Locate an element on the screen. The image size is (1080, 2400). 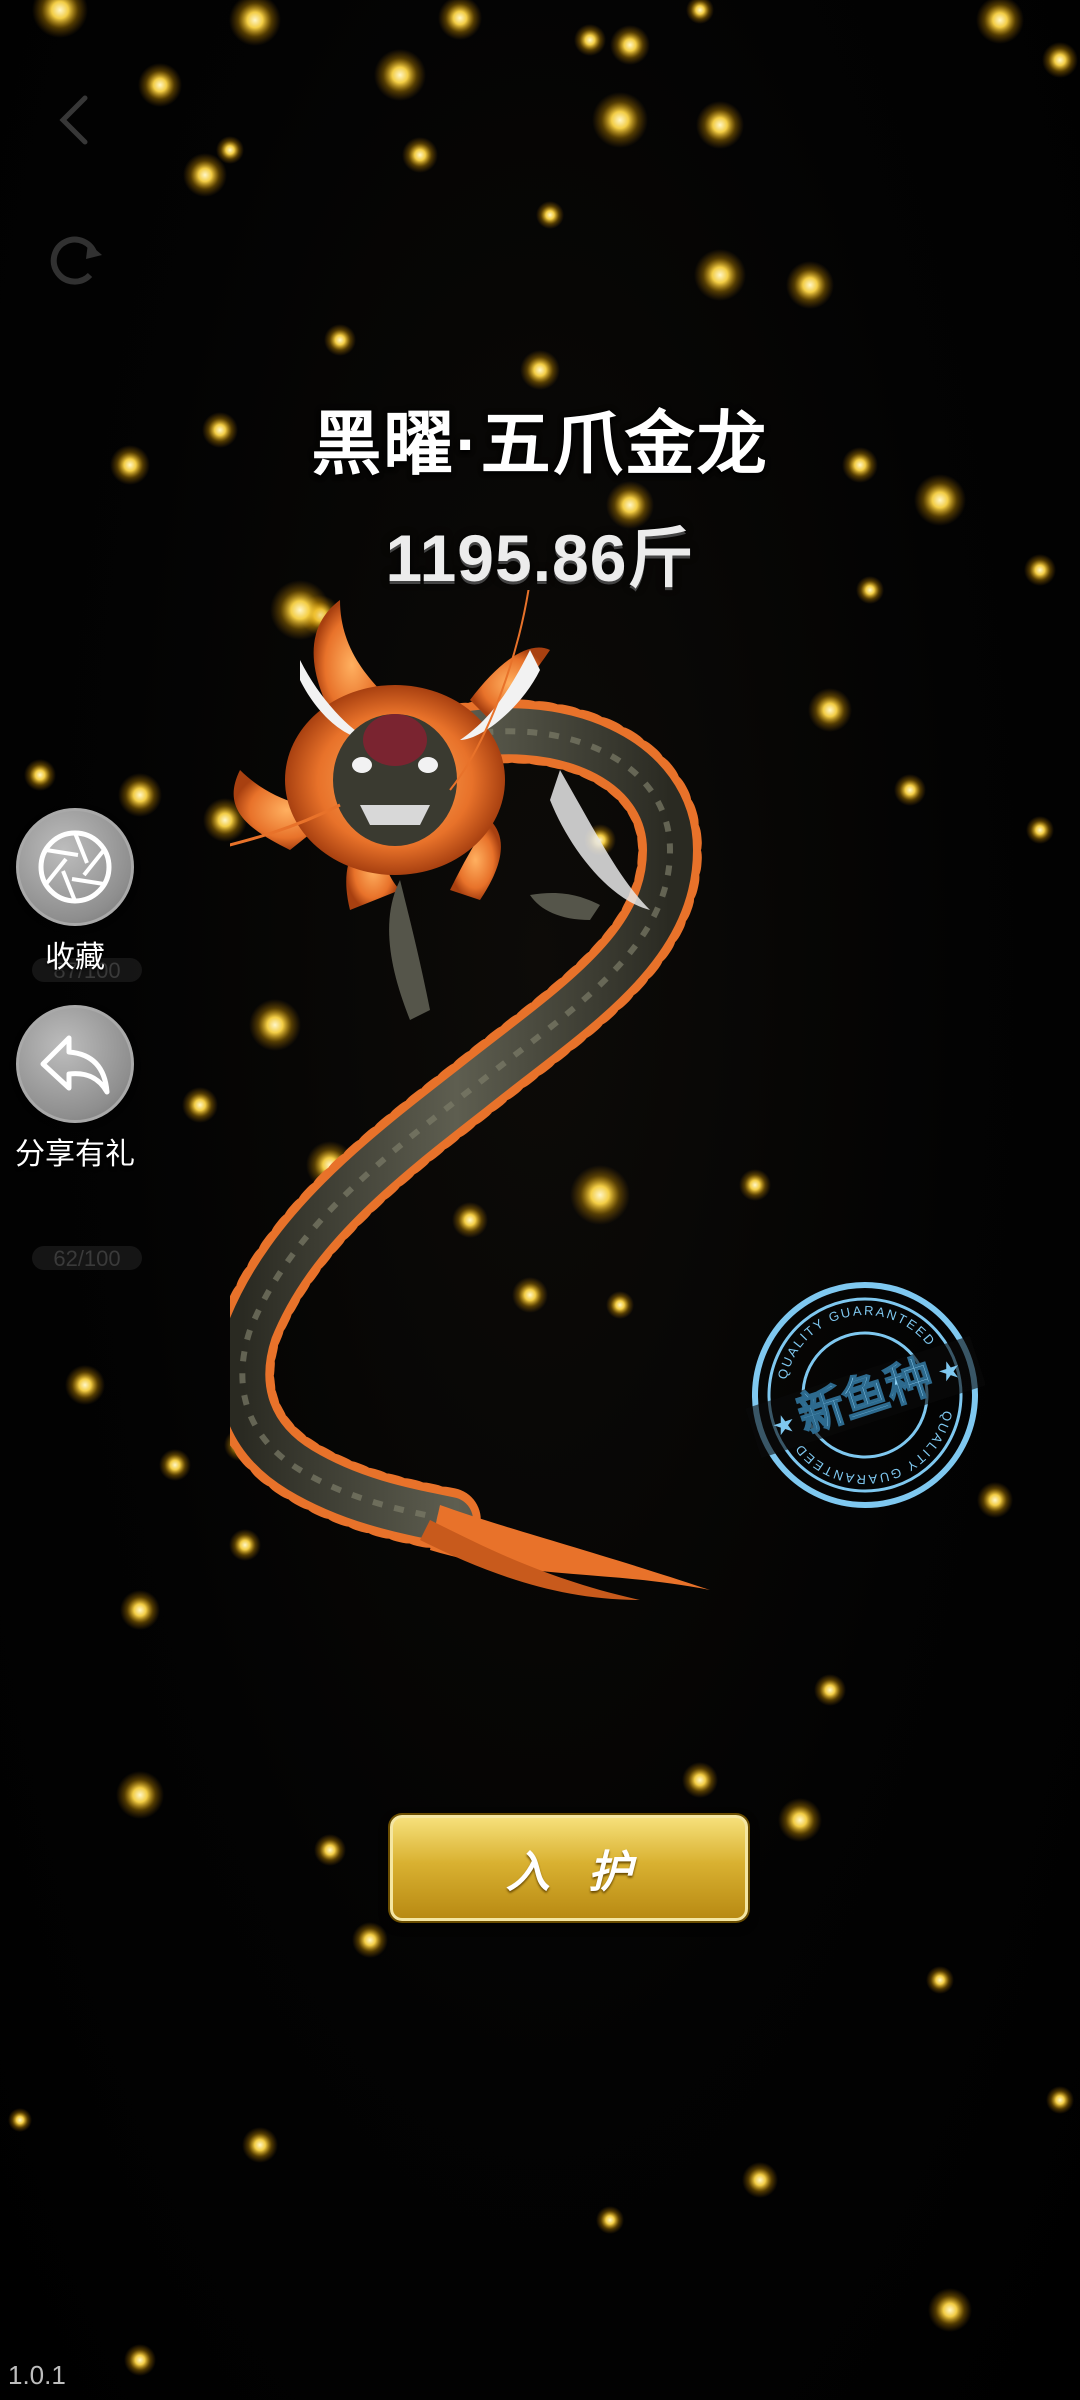
share-arrow-icon is located at coordinates (75, 1065).